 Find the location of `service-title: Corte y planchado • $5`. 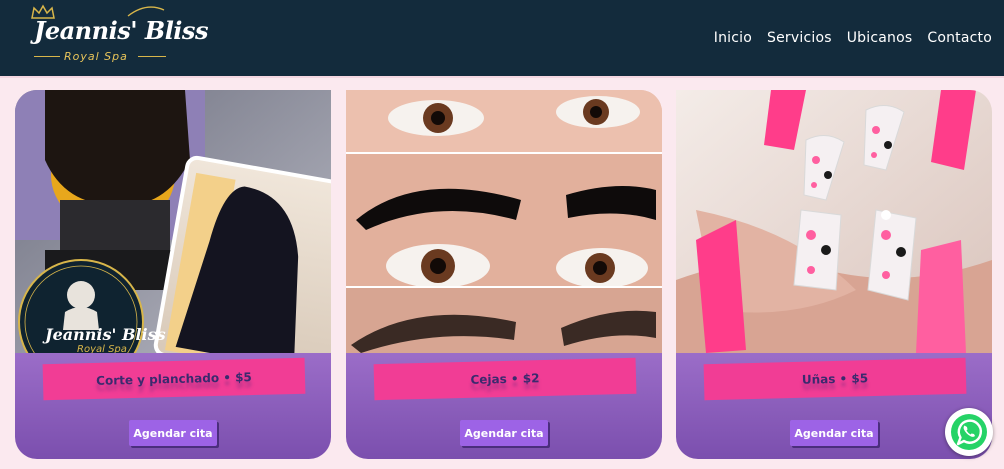

service-title: Corte y planchado • $5 is located at coordinates (174, 379).